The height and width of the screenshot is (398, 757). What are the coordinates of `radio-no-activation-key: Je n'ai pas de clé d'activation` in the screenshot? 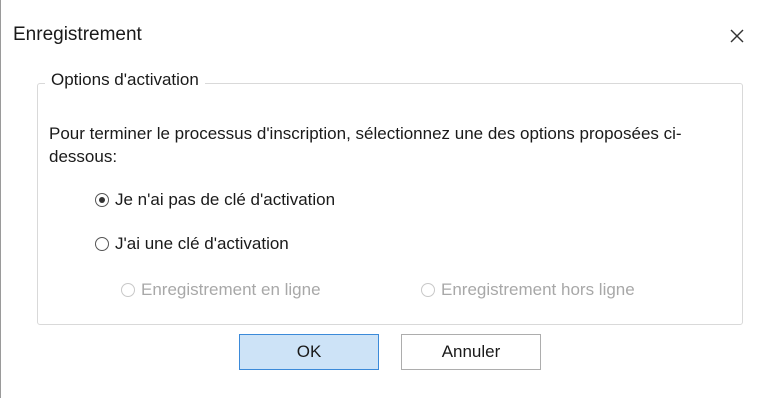 It's located at (215, 200).